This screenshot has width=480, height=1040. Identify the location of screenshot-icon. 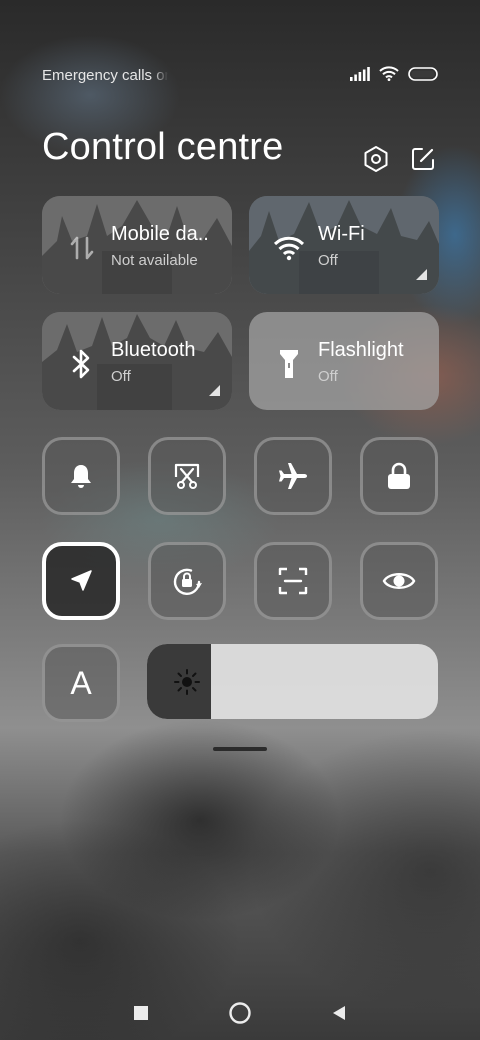
(187, 476).